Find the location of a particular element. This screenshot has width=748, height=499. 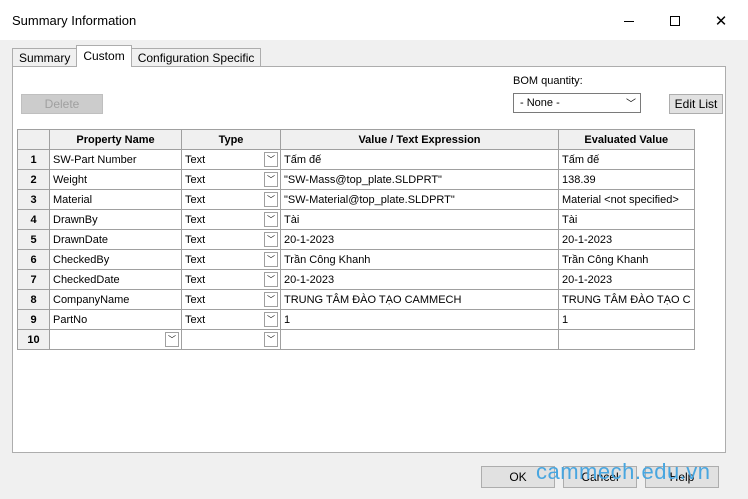

table-row: 1 SW-Part Number Text ﹀ Tấm đế Tấm đế is located at coordinates (356, 159).